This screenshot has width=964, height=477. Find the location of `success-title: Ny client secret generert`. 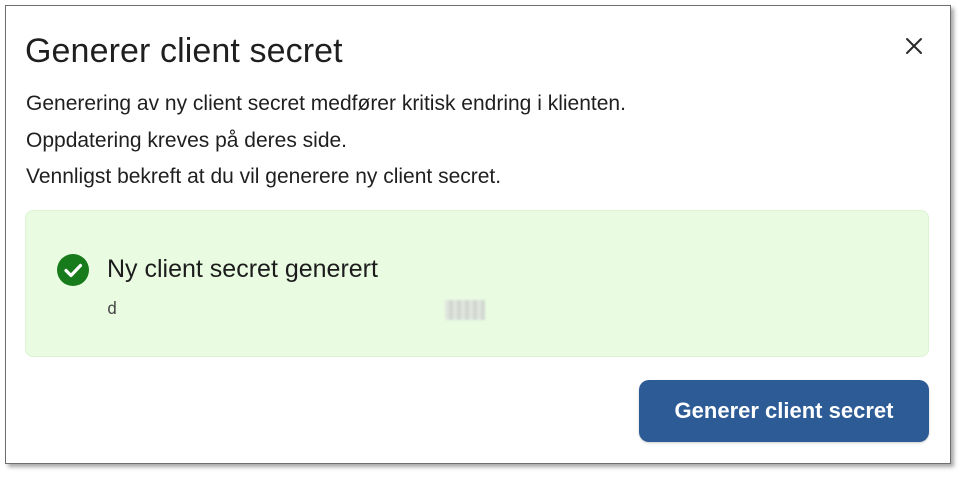

success-title: Ny client secret generert is located at coordinates (242, 269).